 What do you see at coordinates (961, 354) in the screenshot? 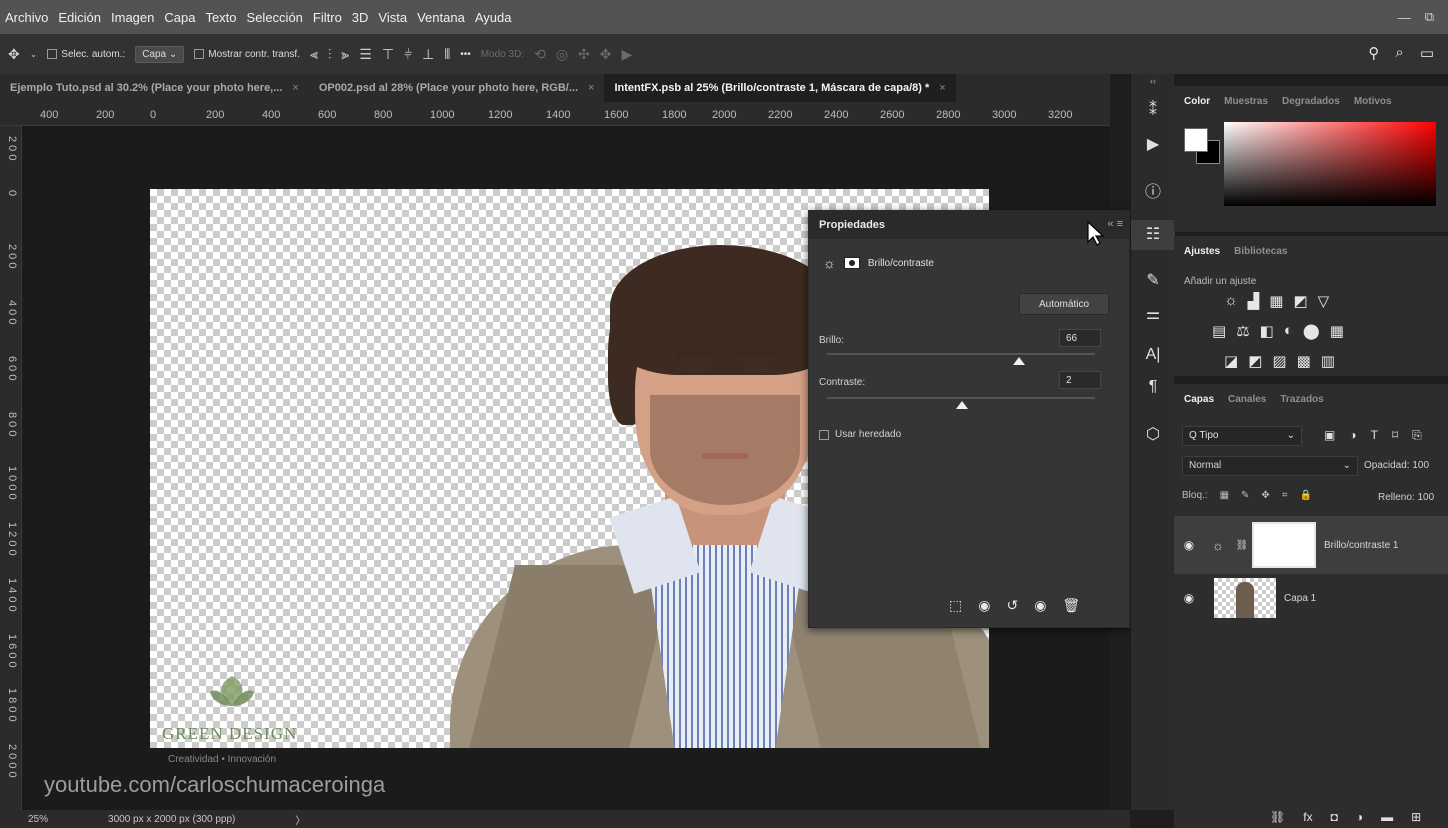
I see `brightness-slider` at bounding box center [961, 354].